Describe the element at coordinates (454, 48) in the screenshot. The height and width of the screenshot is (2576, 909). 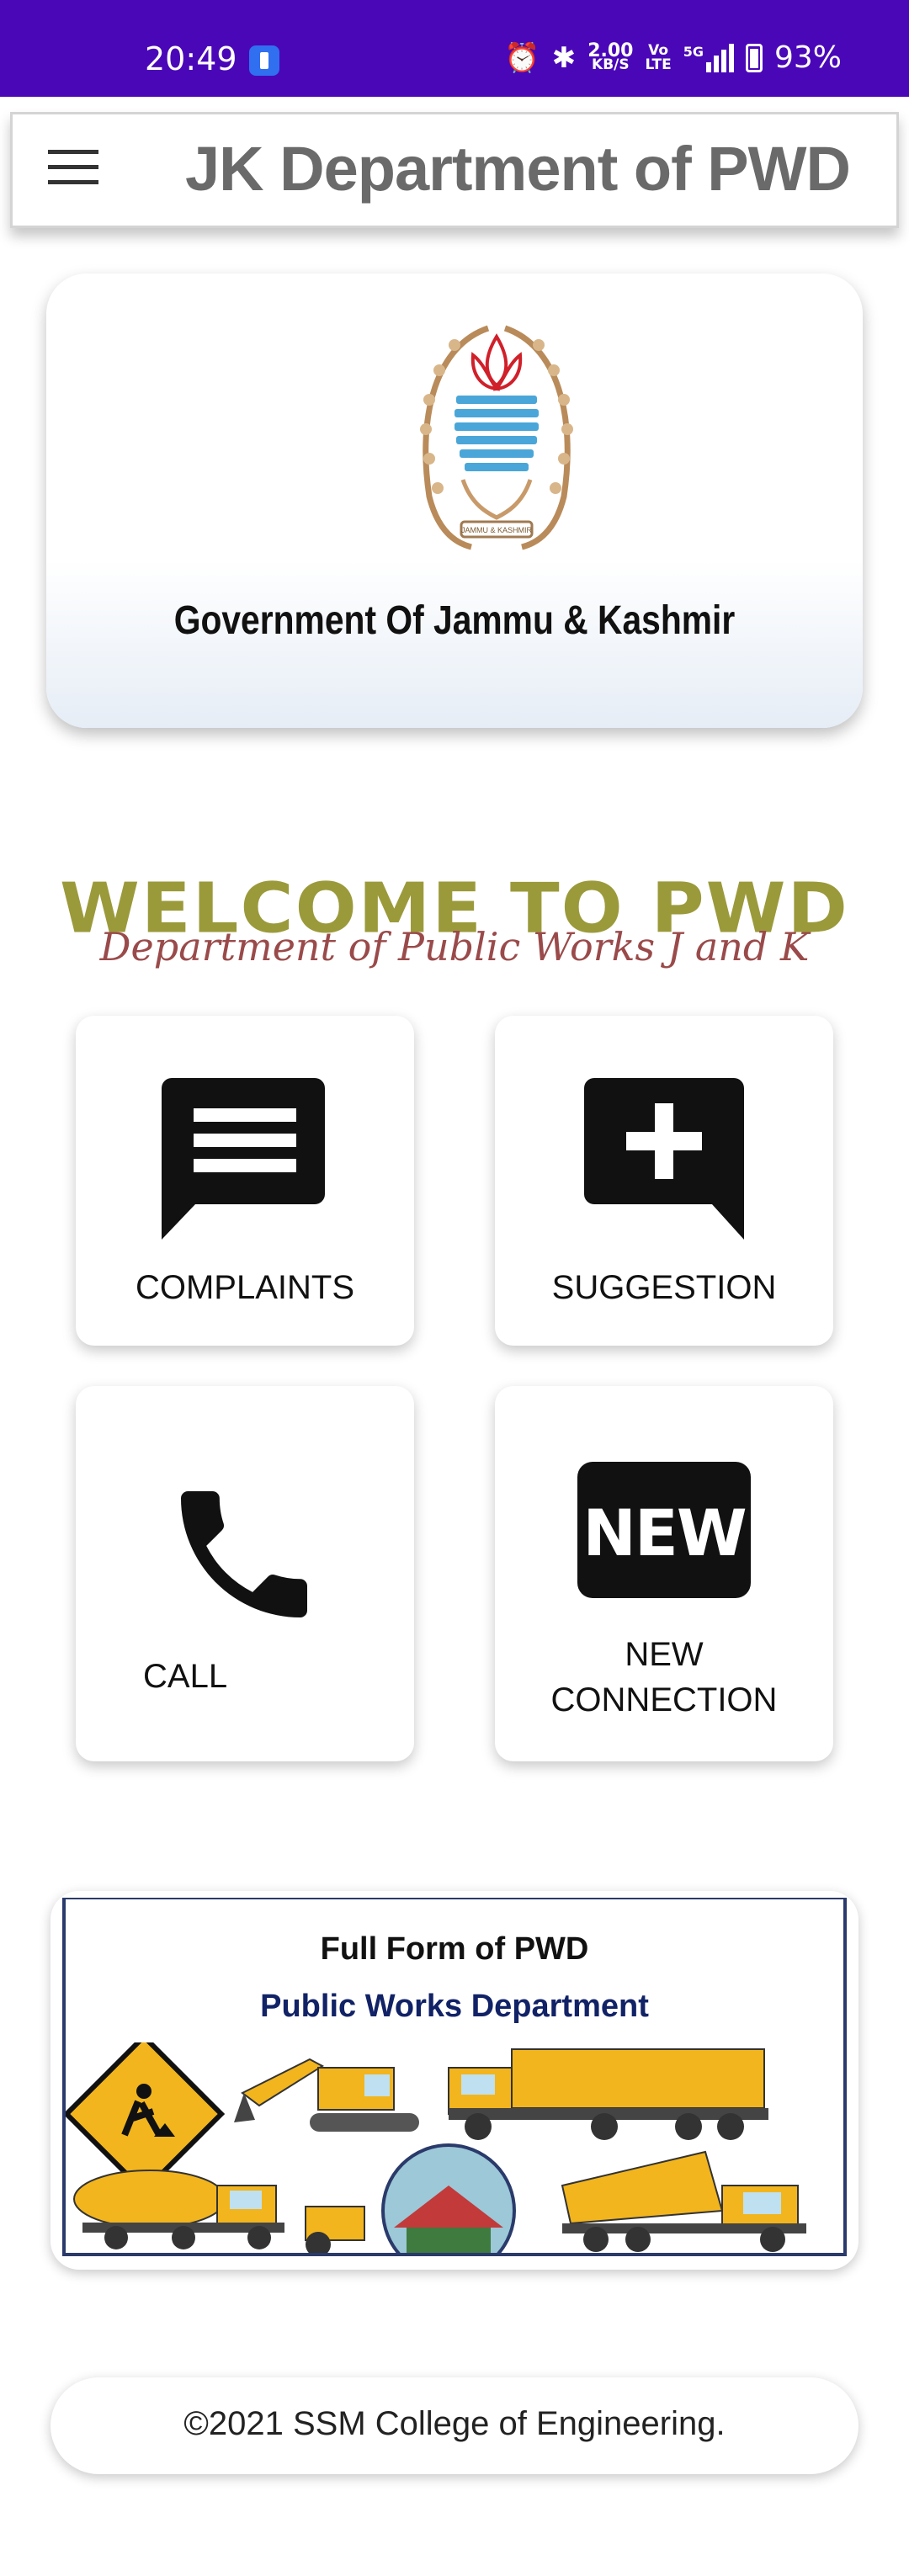
I see `status-bar: 20:49 ⏰ ✱ 2.00 KB/S Vo LTE 5G 93%` at that location.